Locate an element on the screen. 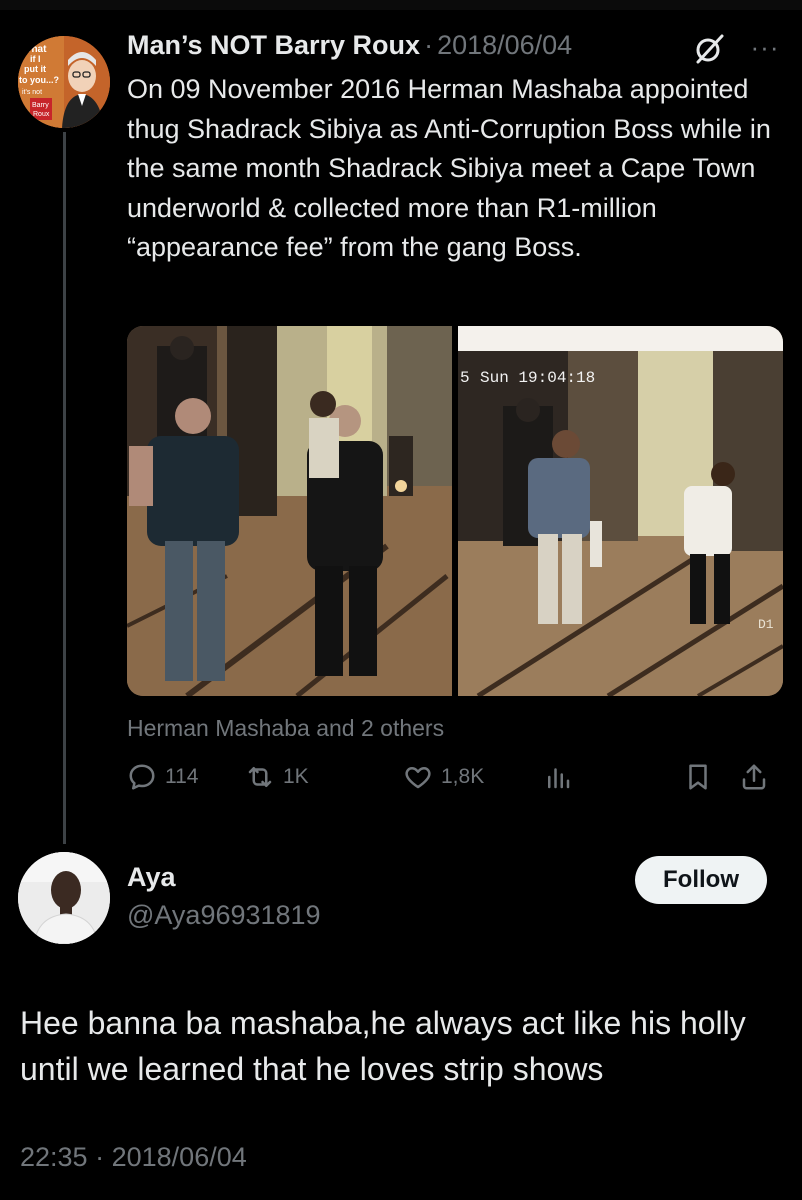 The height and width of the screenshot is (1200, 802). reply-time: 22:35 is located at coordinates (54, 1157).